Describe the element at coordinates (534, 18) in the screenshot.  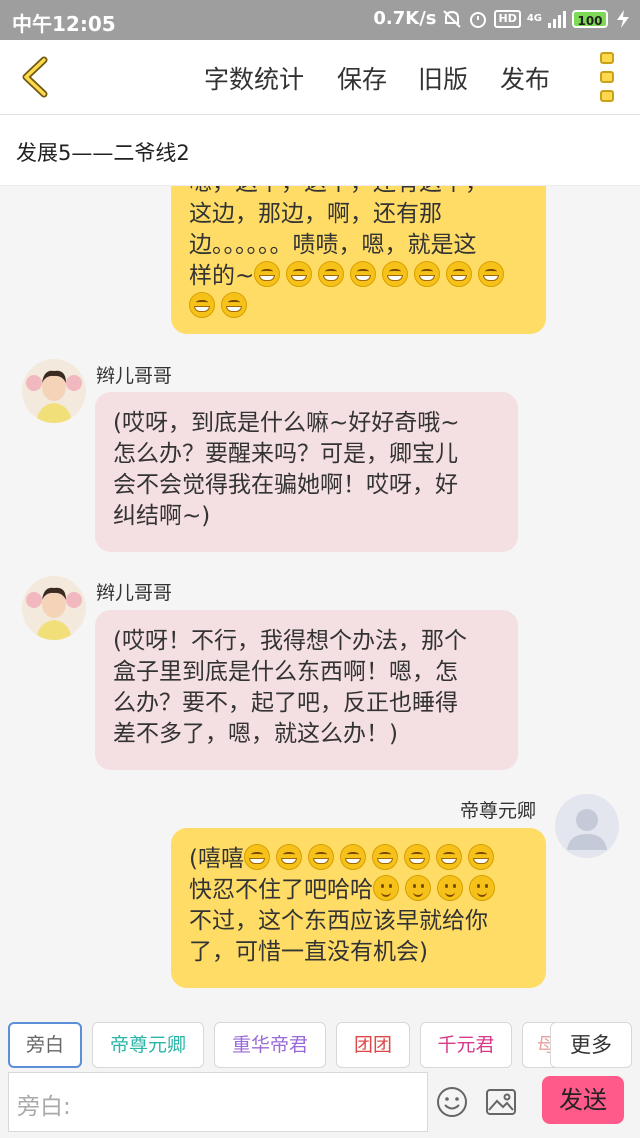
I see `network-type: 4G` at that location.